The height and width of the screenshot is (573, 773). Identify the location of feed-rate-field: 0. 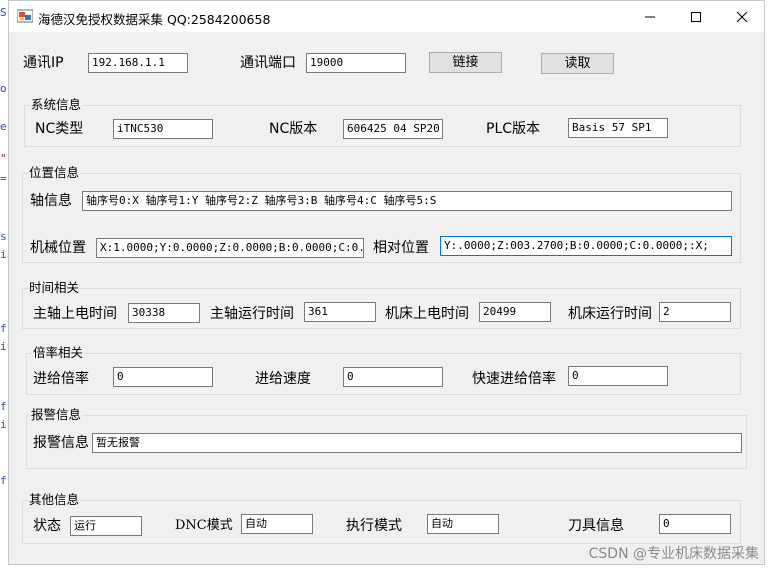
(163, 377).